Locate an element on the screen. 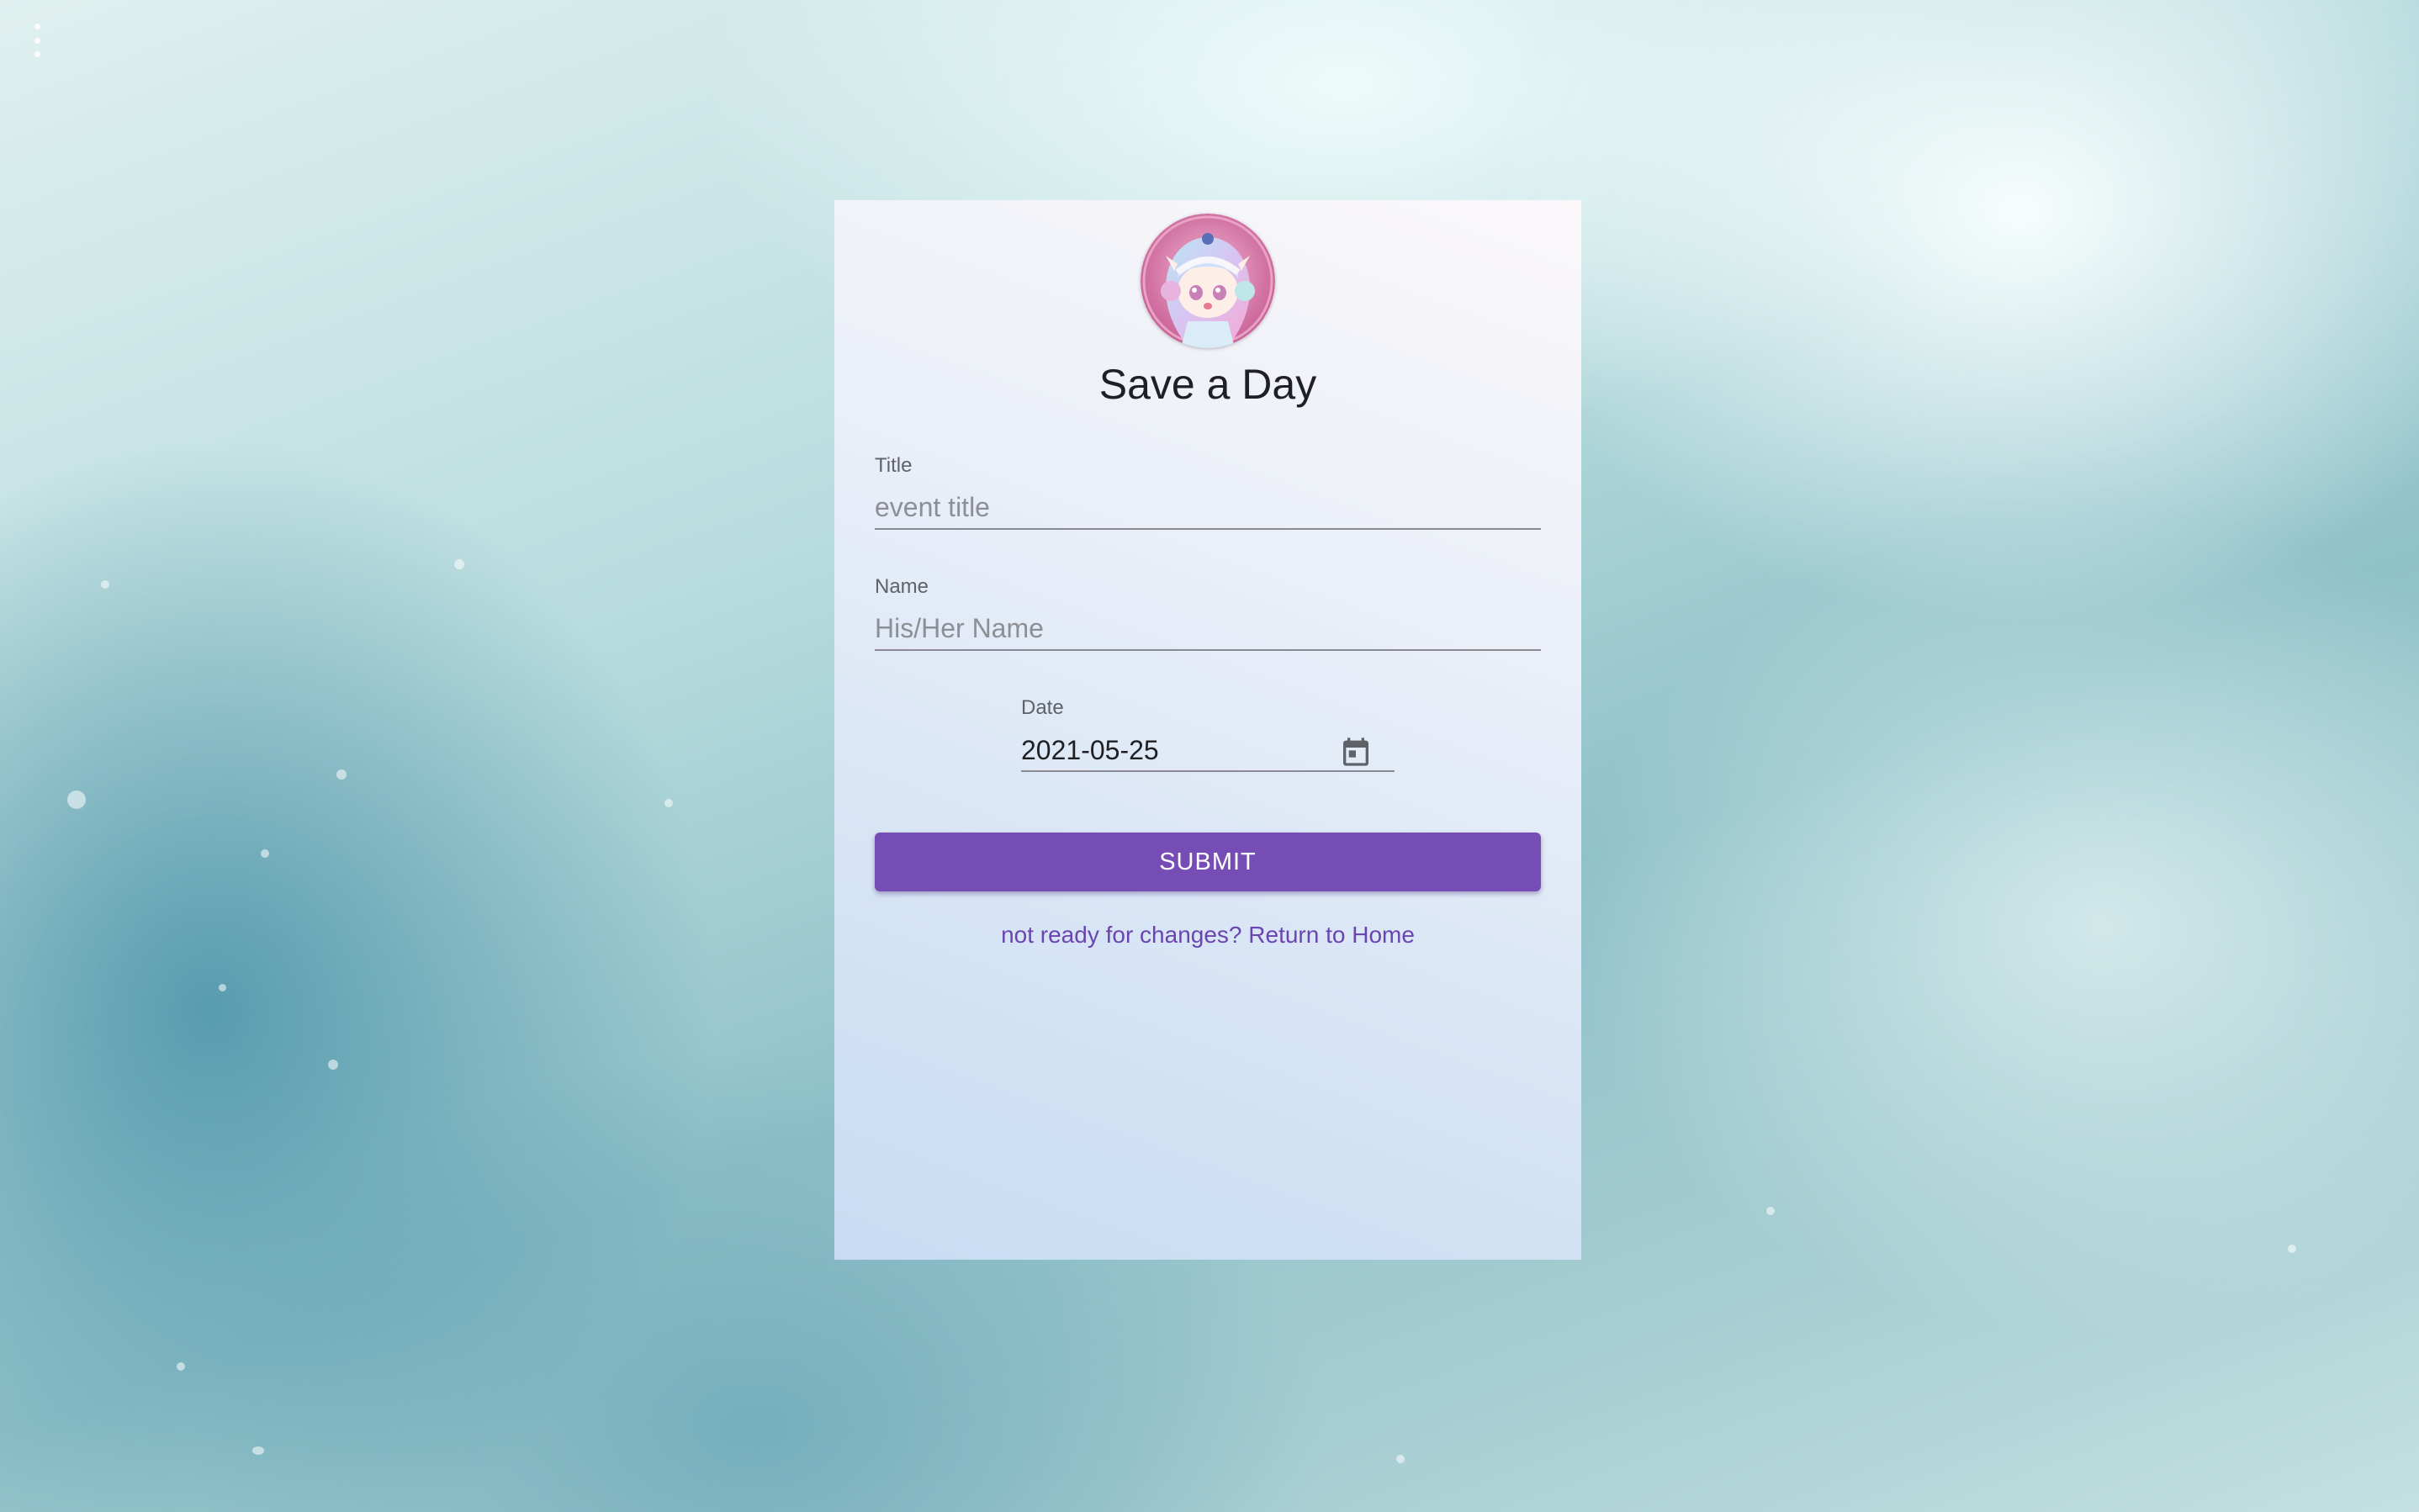  date-underline is located at coordinates (1208, 771).